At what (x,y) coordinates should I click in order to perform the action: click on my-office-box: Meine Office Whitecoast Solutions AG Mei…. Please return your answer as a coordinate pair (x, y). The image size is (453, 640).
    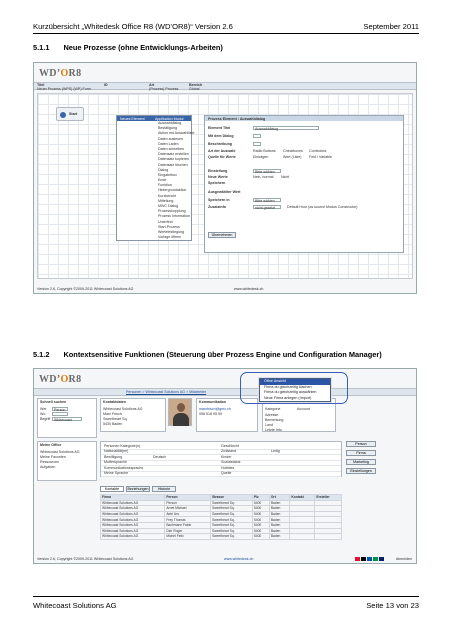
    Looking at the image, I should click on (67, 461).